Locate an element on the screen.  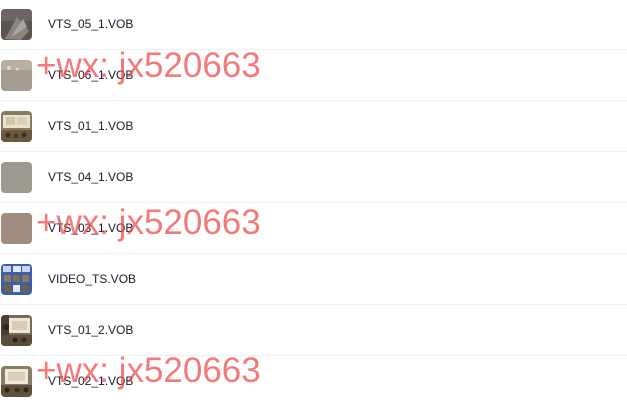
file-name: VTS_02_1.VOB is located at coordinates (90, 381).